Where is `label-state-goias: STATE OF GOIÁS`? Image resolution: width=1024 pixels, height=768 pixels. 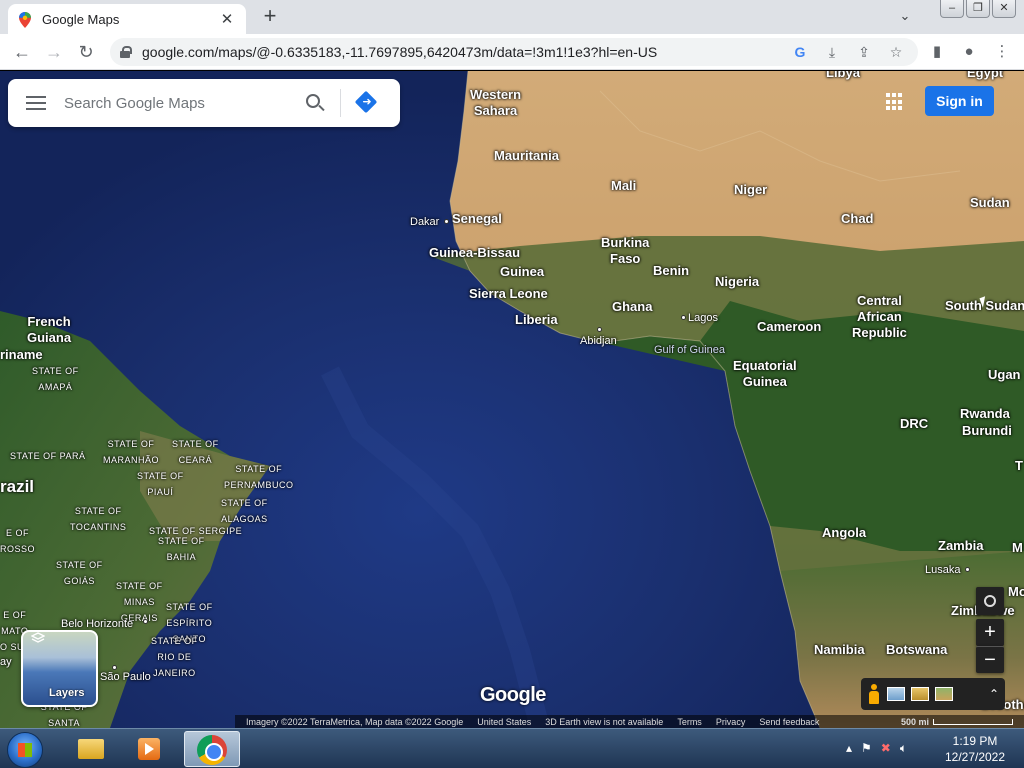 label-state-goias: STATE OF GOIÁS is located at coordinates (79, 573).